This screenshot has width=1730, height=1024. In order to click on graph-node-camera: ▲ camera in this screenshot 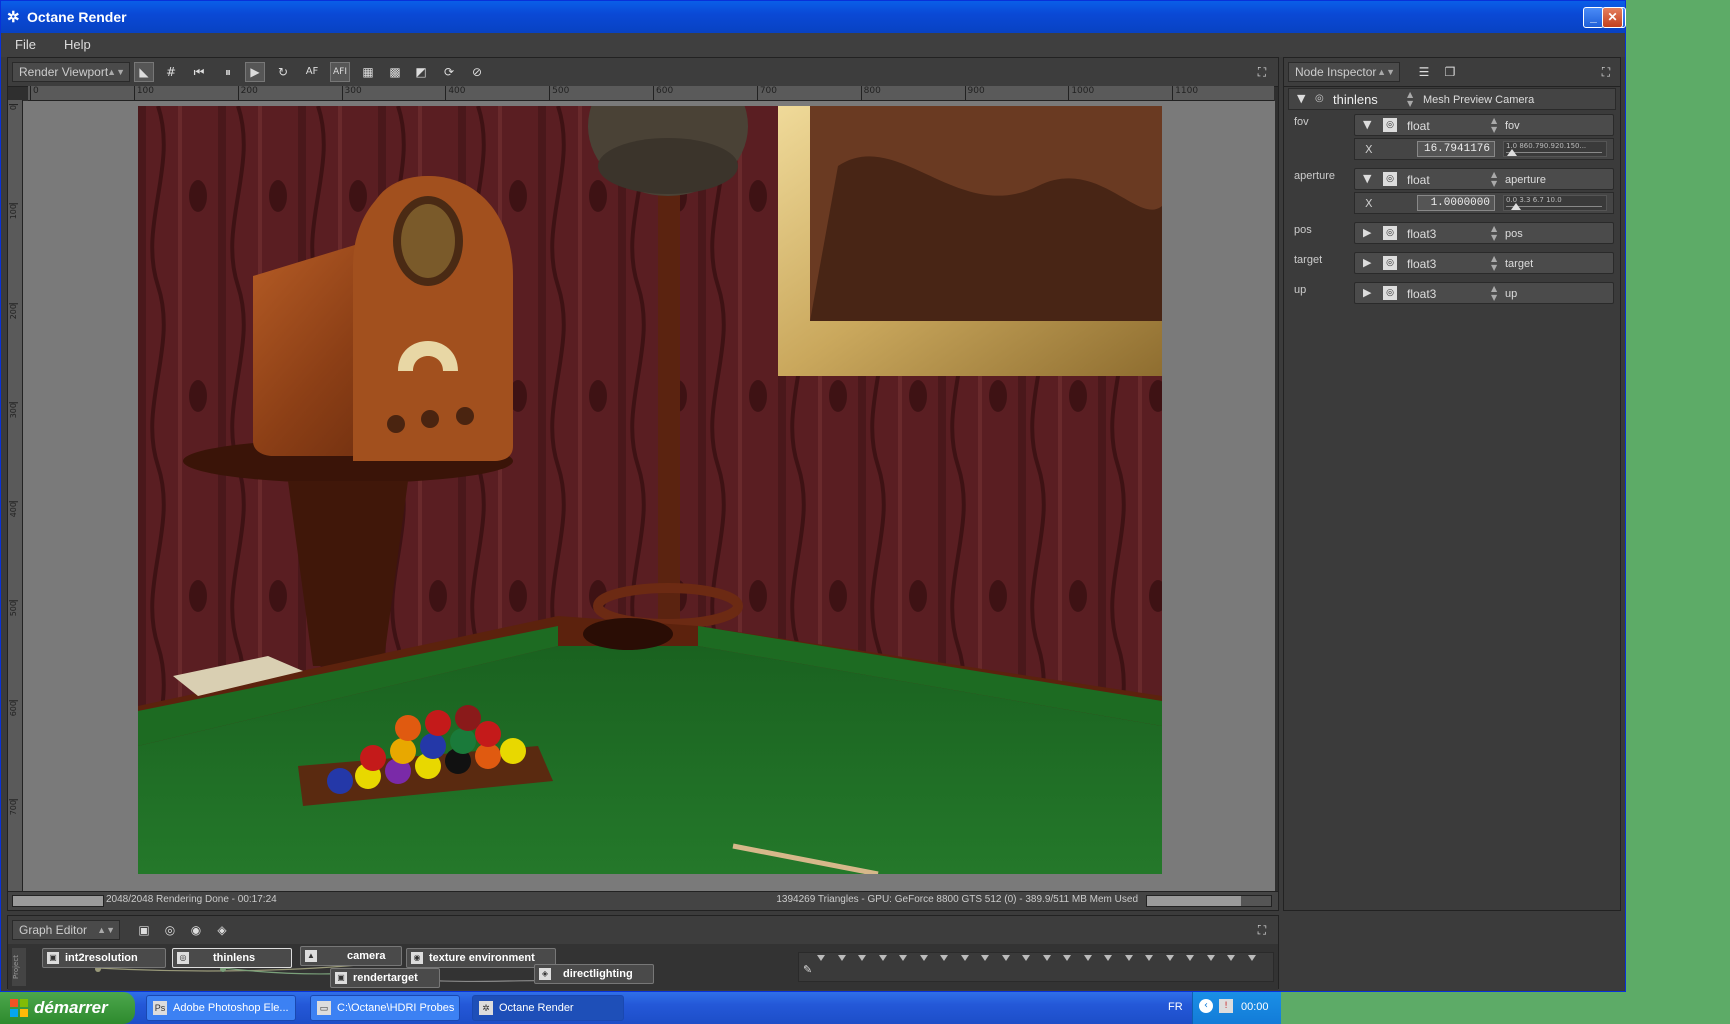, I will do `click(351, 956)`.